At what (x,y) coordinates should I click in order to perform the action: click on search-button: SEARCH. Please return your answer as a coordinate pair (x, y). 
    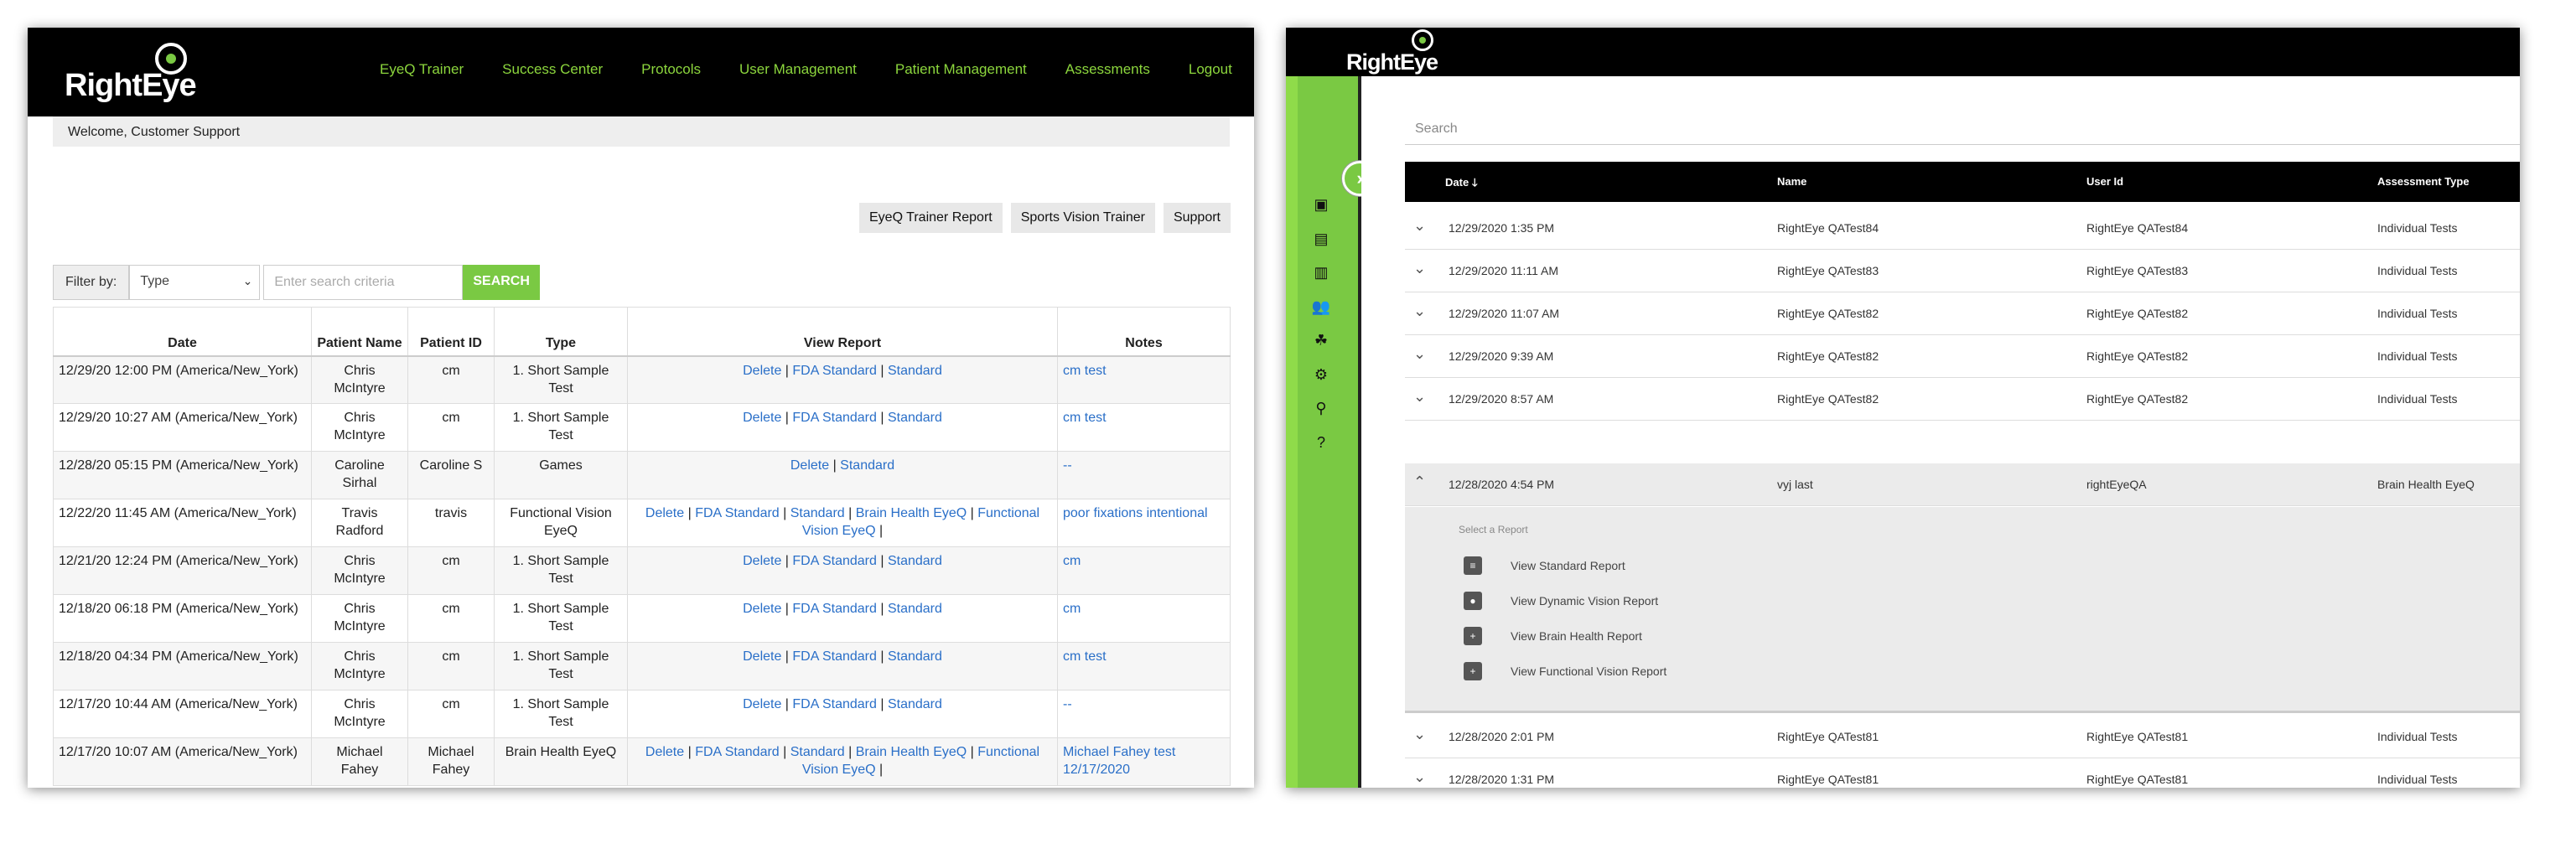
    Looking at the image, I should click on (502, 282).